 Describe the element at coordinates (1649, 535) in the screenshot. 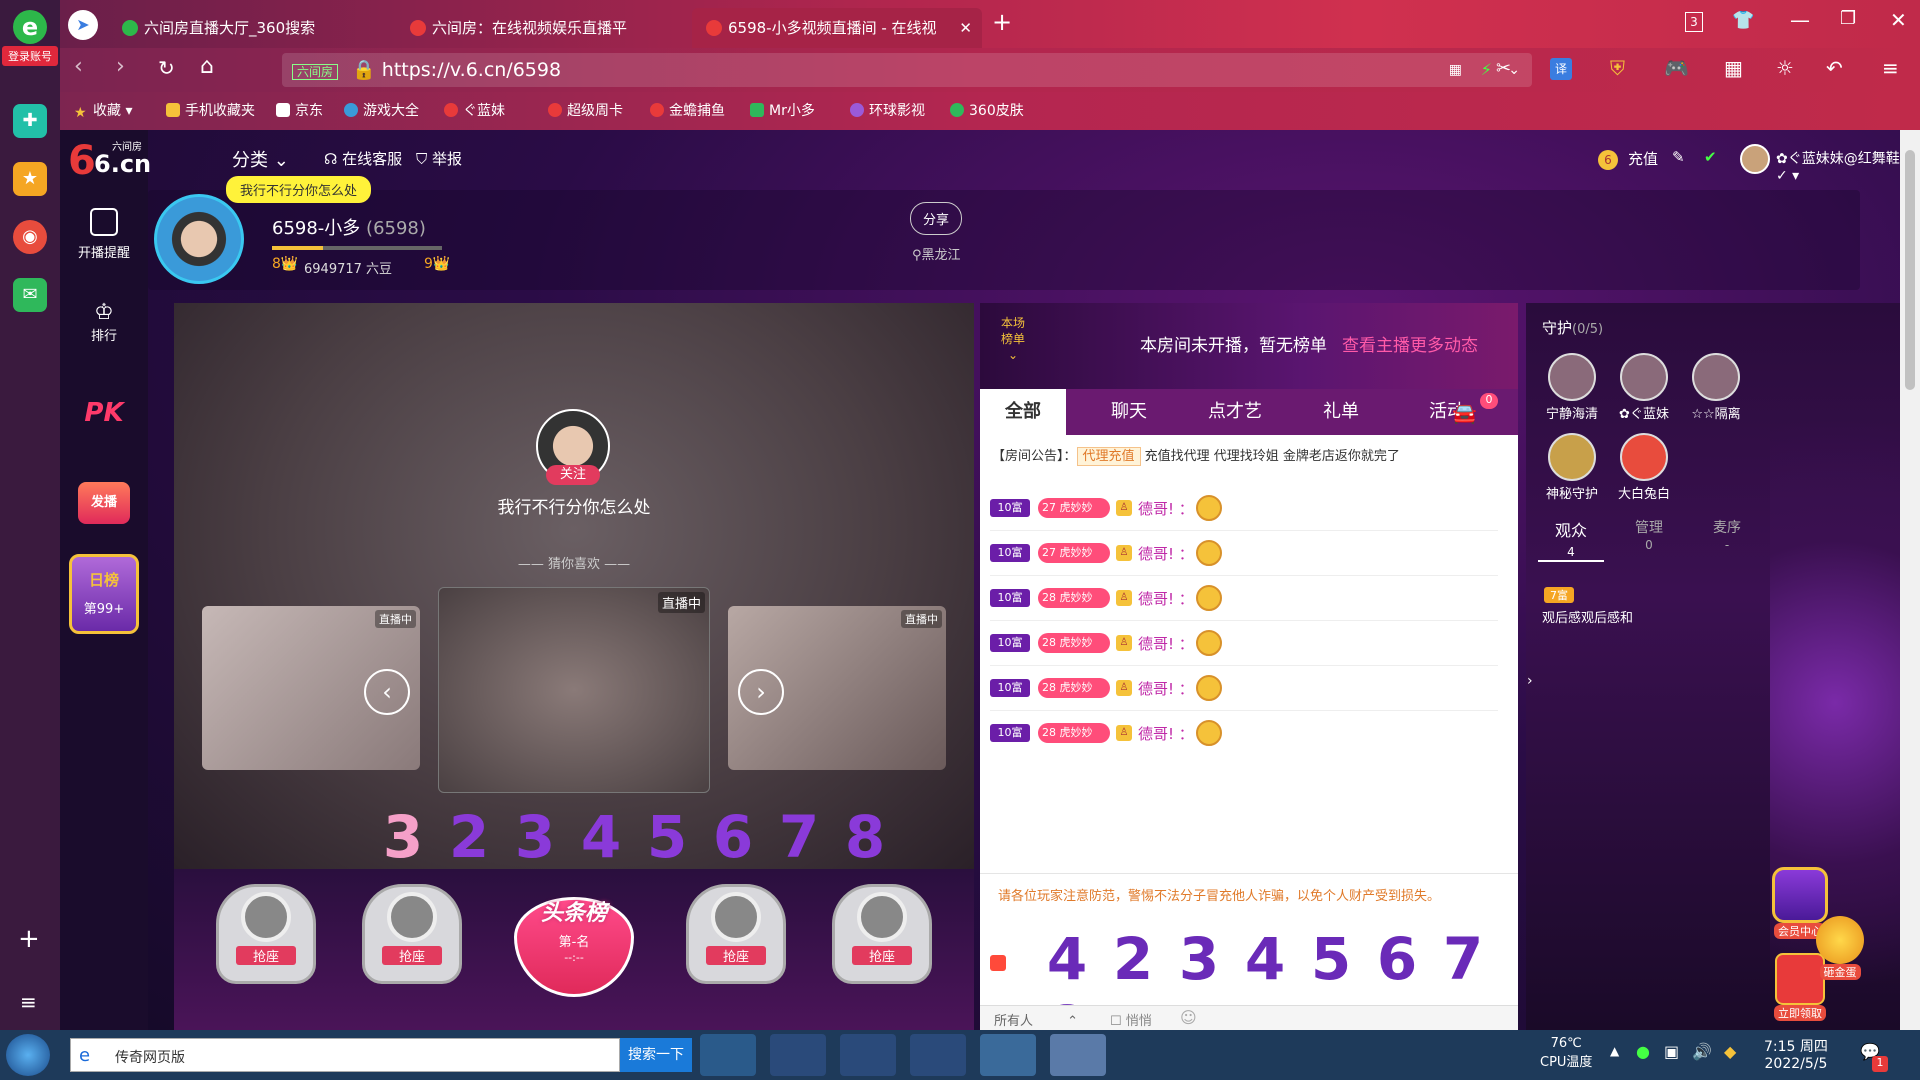

I see `tab-admin: 管理 0` at that location.